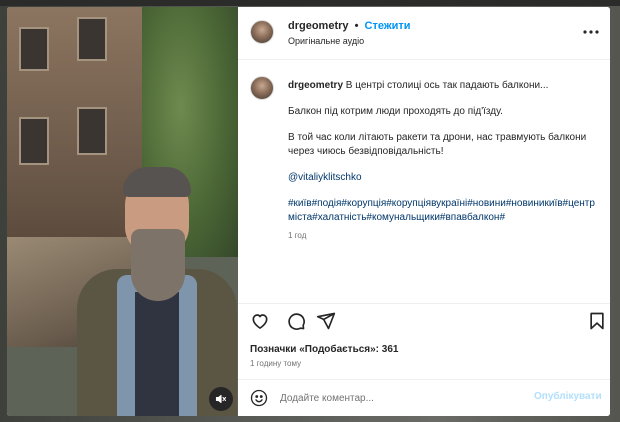 Image resolution: width=620 pixels, height=422 pixels. I want to click on author-avatar, so click(262, 32).